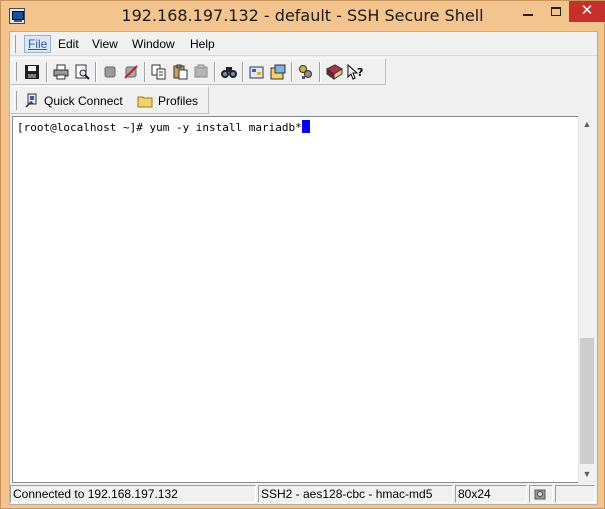  Describe the element at coordinates (15, 71) in the screenshot. I see `toolbar-grip` at that location.